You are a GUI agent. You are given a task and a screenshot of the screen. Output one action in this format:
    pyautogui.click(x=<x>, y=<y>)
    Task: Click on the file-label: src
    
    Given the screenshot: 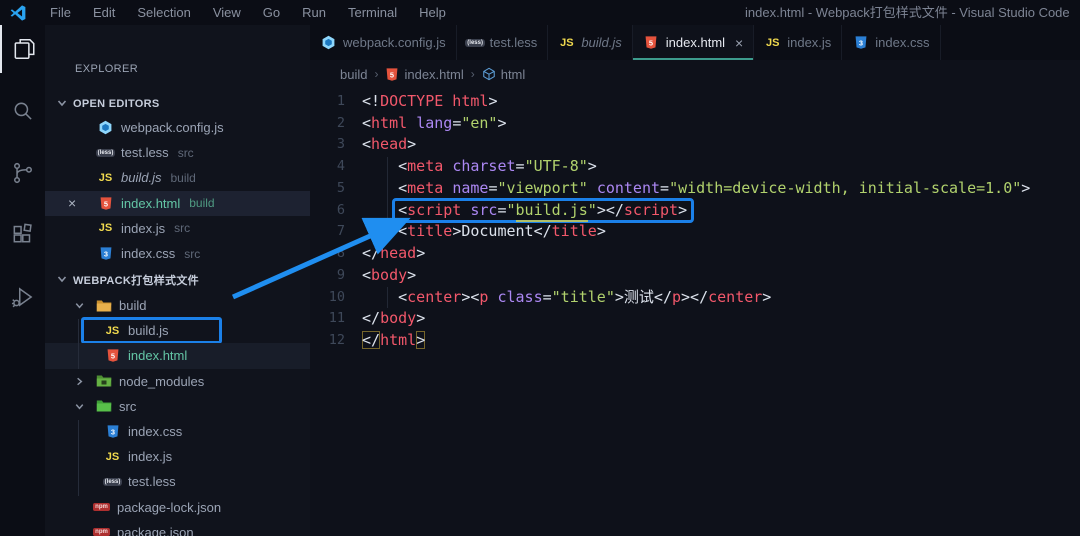 What is the action you would take?
    pyautogui.click(x=128, y=406)
    